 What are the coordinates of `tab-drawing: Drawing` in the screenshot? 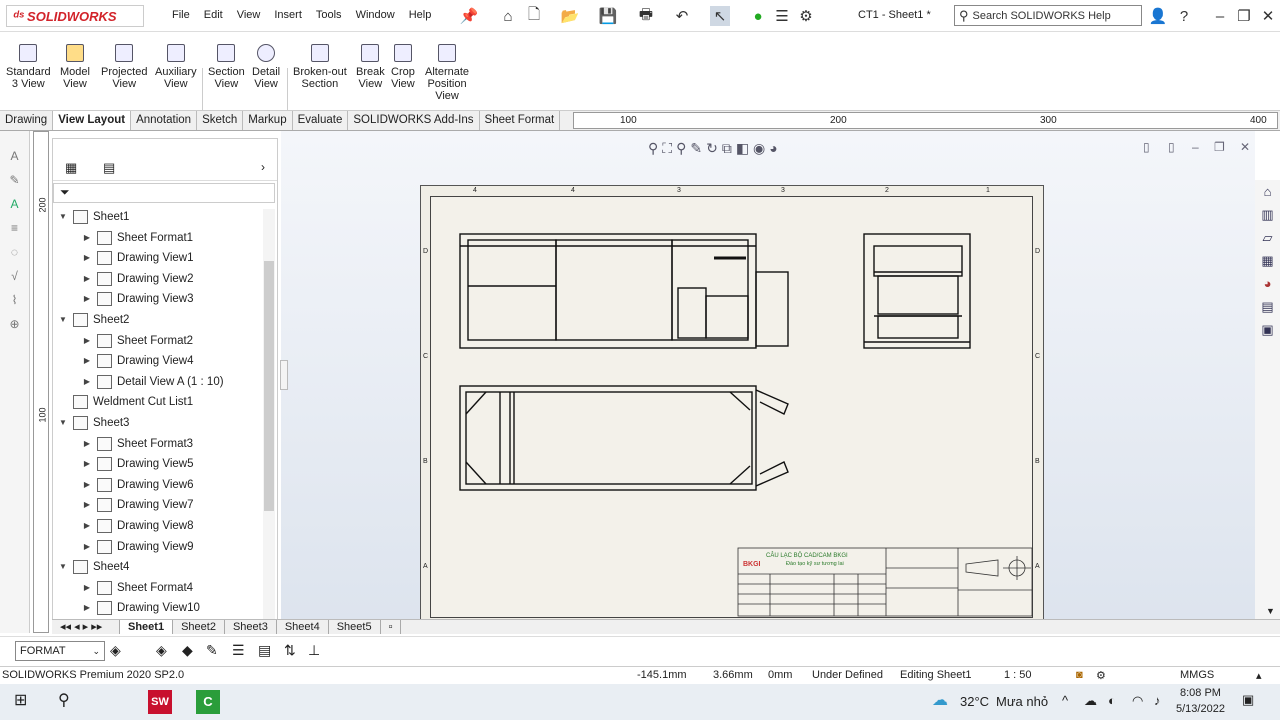 It's located at (27, 120).